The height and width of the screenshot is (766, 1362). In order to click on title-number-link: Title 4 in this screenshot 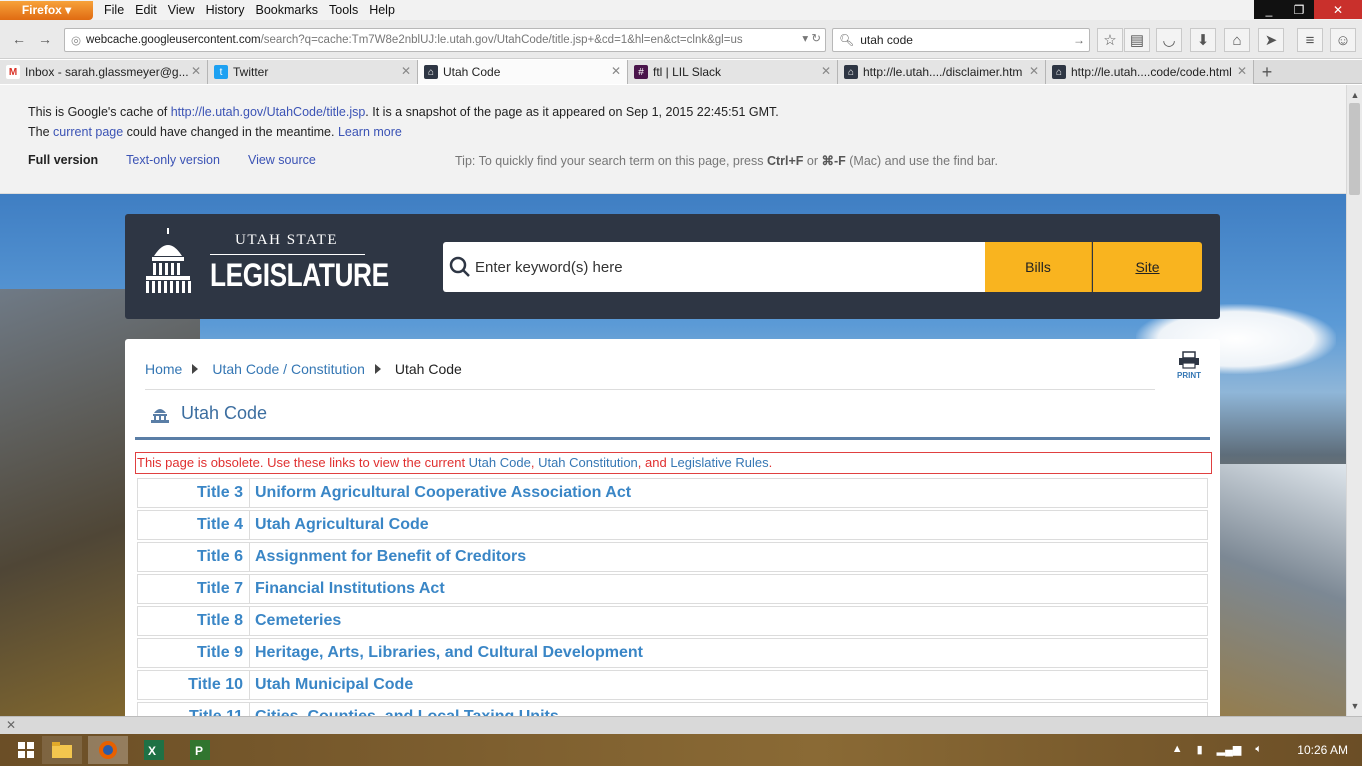, I will do `click(194, 525)`.